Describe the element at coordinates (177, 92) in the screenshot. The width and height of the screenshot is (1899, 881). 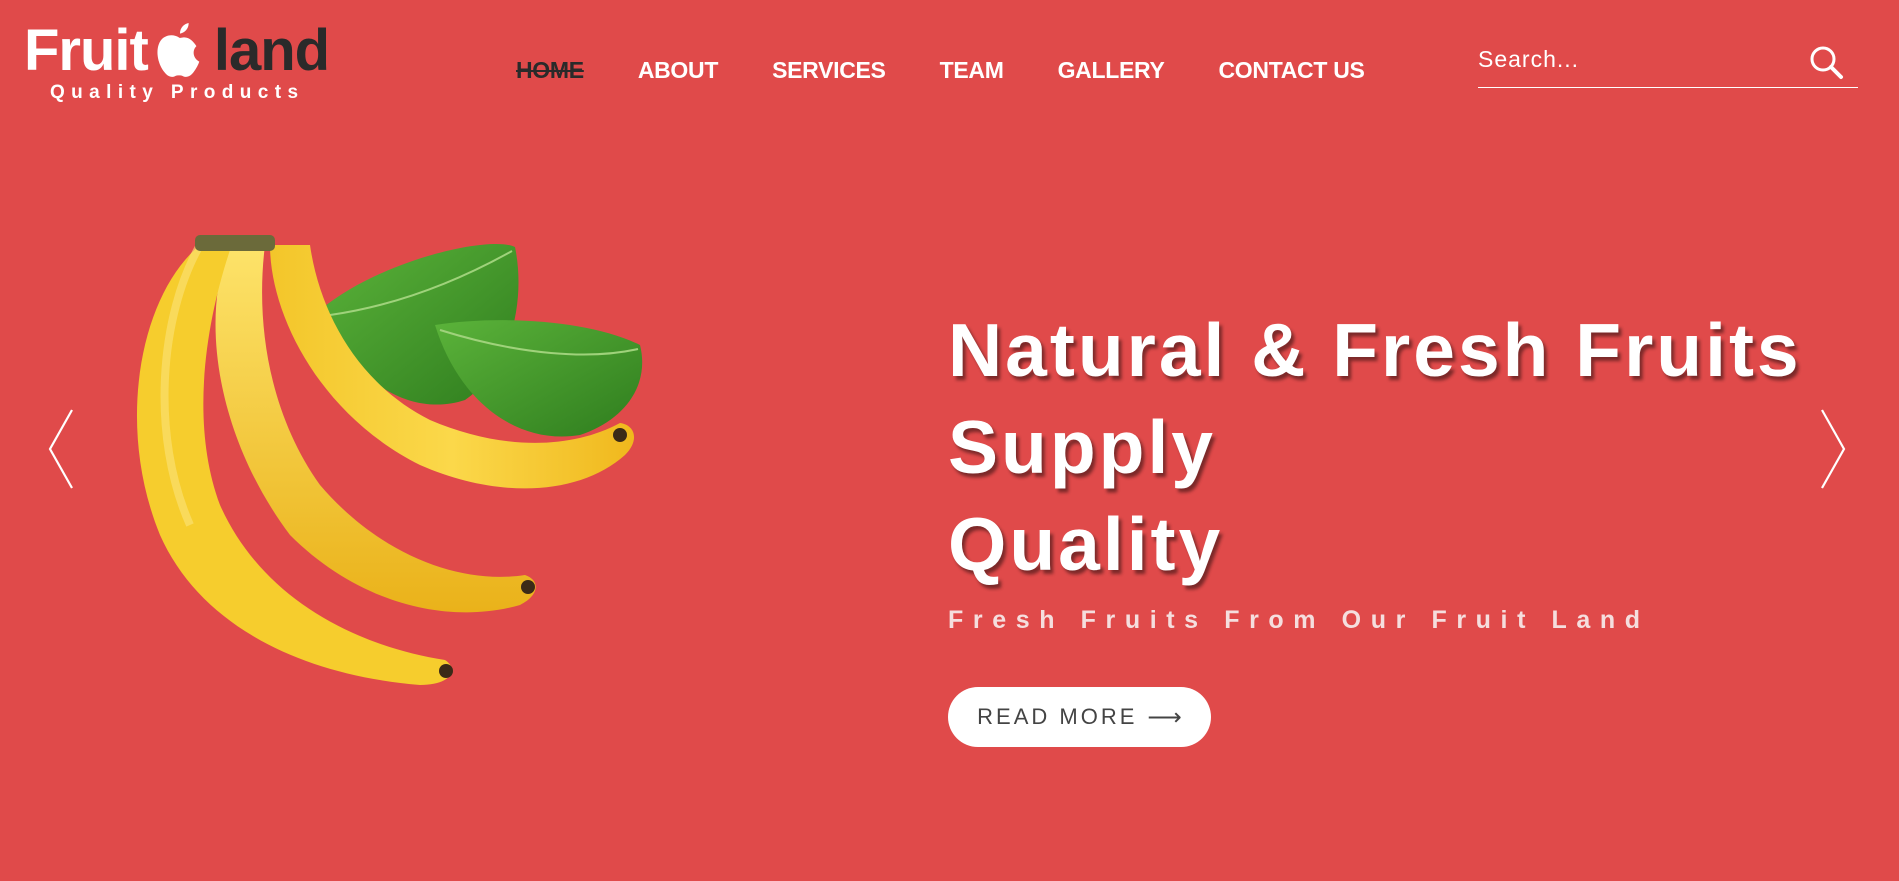
I see `logo-tagline: Quality Products` at that location.